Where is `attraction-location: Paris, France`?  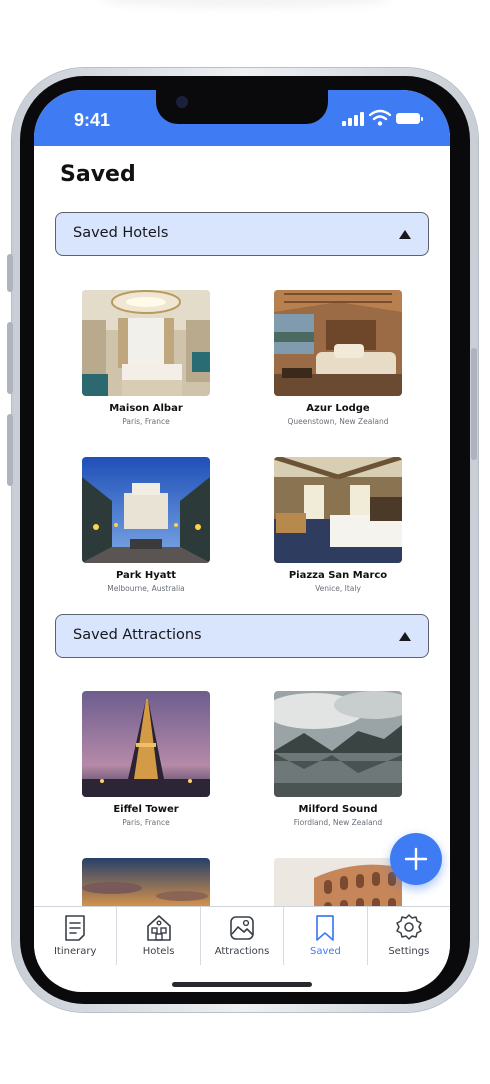 attraction-location: Paris, France is located at coordinates (146, 822).